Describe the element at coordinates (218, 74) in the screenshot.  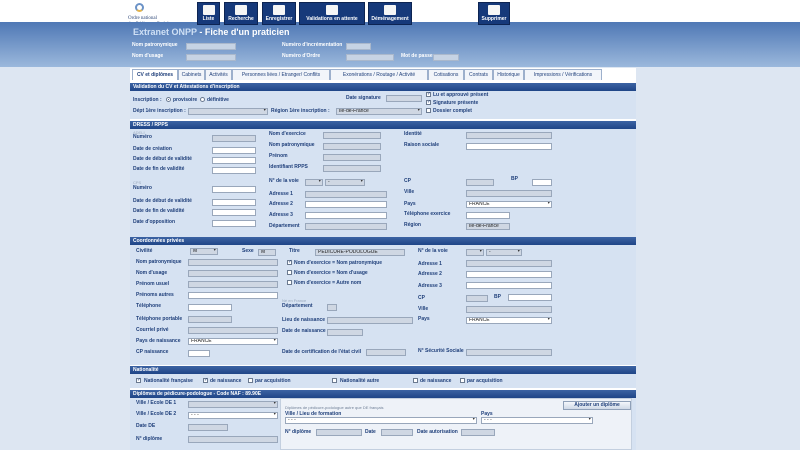
I see `tab-activites: Activités` at that location.